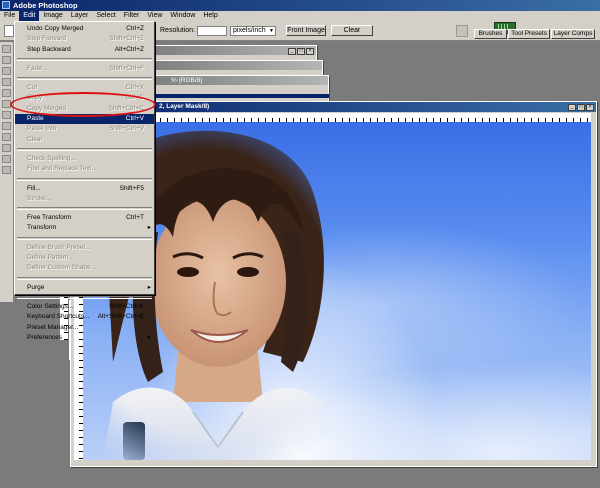 The width and height of the screenshot is (600, 488). What do you see at coordinates (126, 39) in the screenshot?
I see `menu-item-shortcut: Shift+Ctrl+Z` at bounding box center [126, 39].